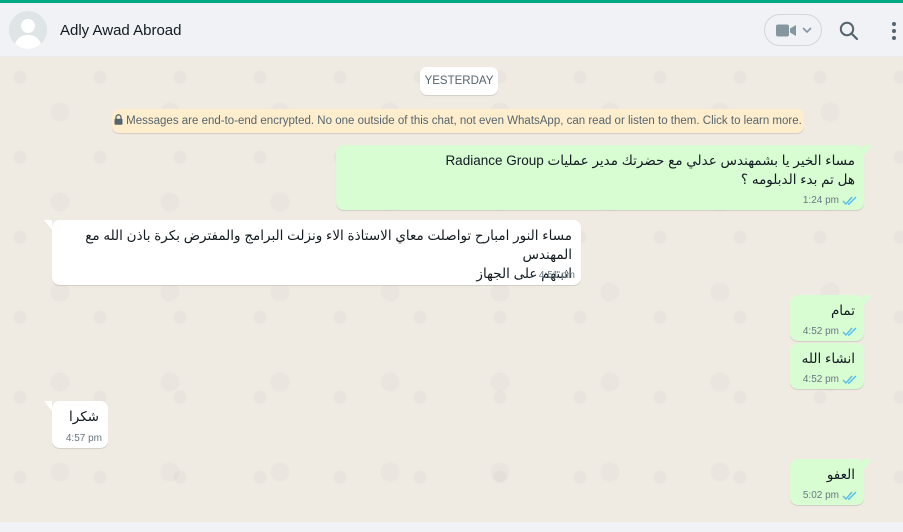  I want to click on outgoing-message: انشاء الله 4:52 pm, so click(827, 366).